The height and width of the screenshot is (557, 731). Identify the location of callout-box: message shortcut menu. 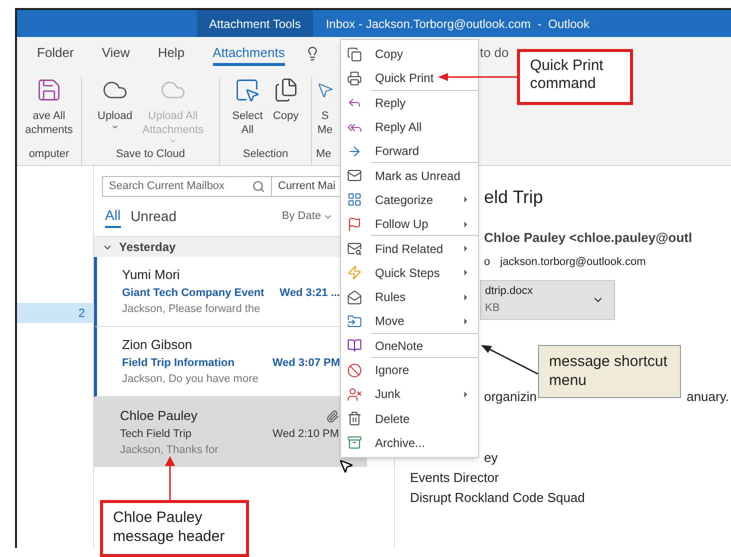
(609, 371).